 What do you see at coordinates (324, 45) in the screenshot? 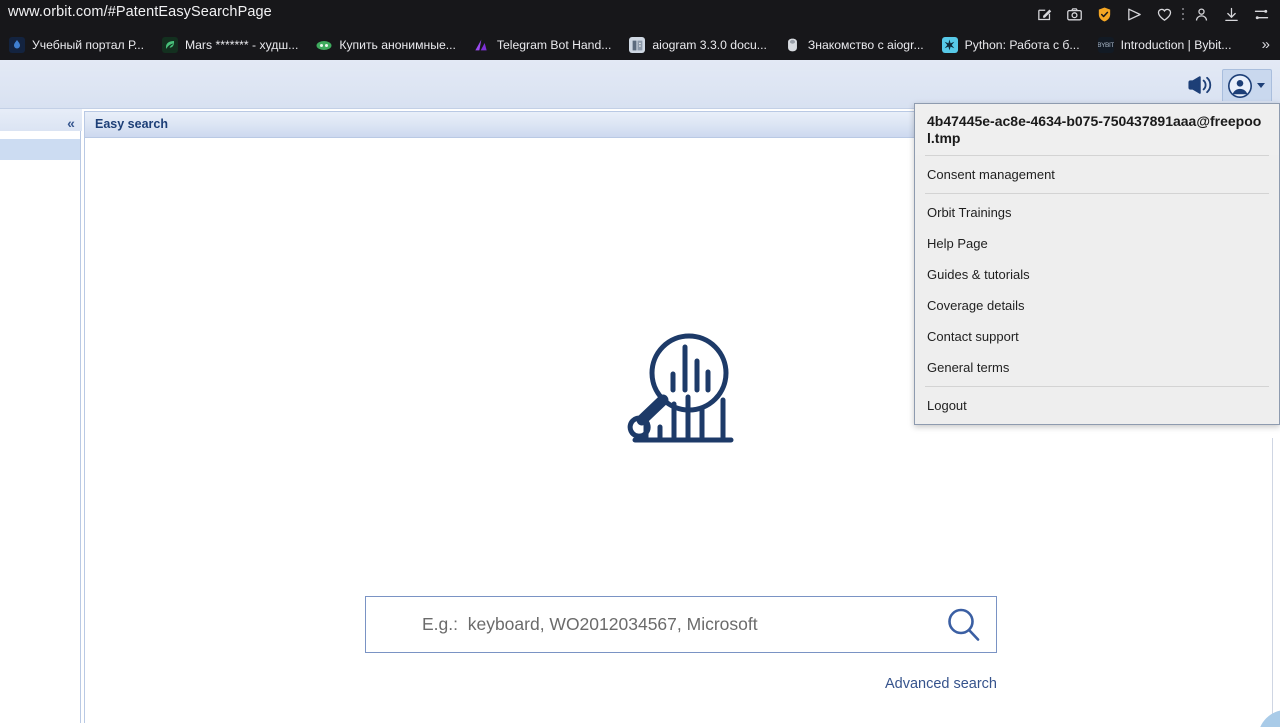
I see `bookmark-favicon-oval-icon` at bounding box center [324, 45].